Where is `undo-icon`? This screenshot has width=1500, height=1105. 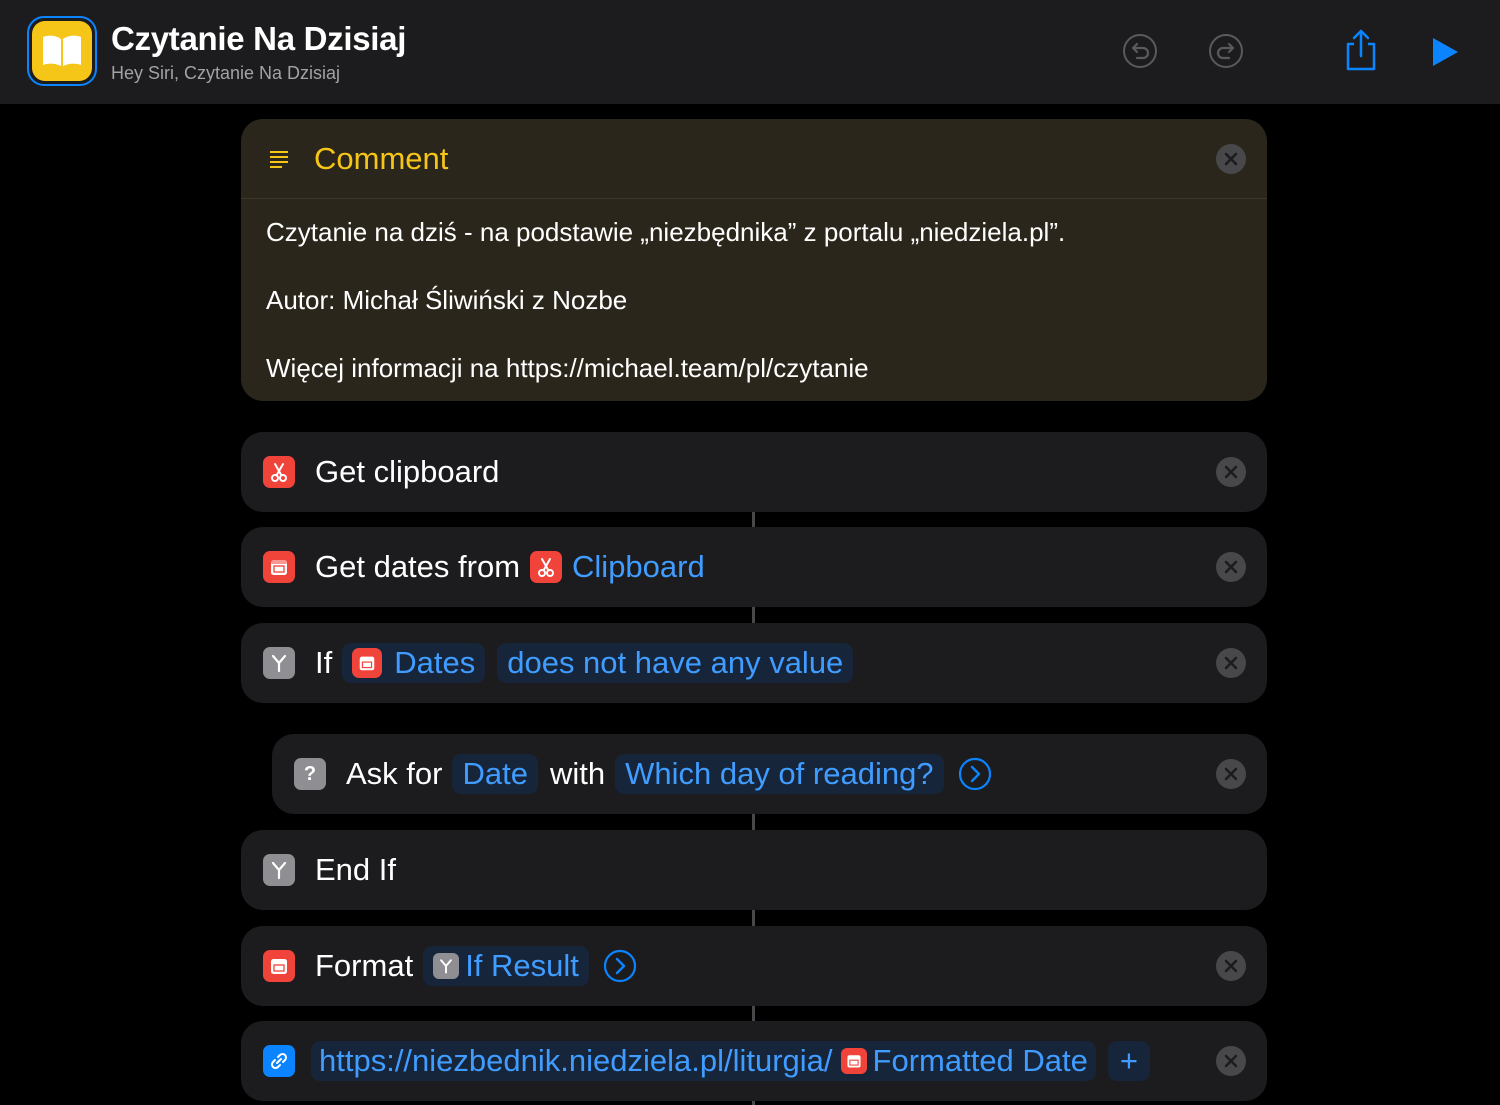
undo-icon is located at coordinates (1140, 51).